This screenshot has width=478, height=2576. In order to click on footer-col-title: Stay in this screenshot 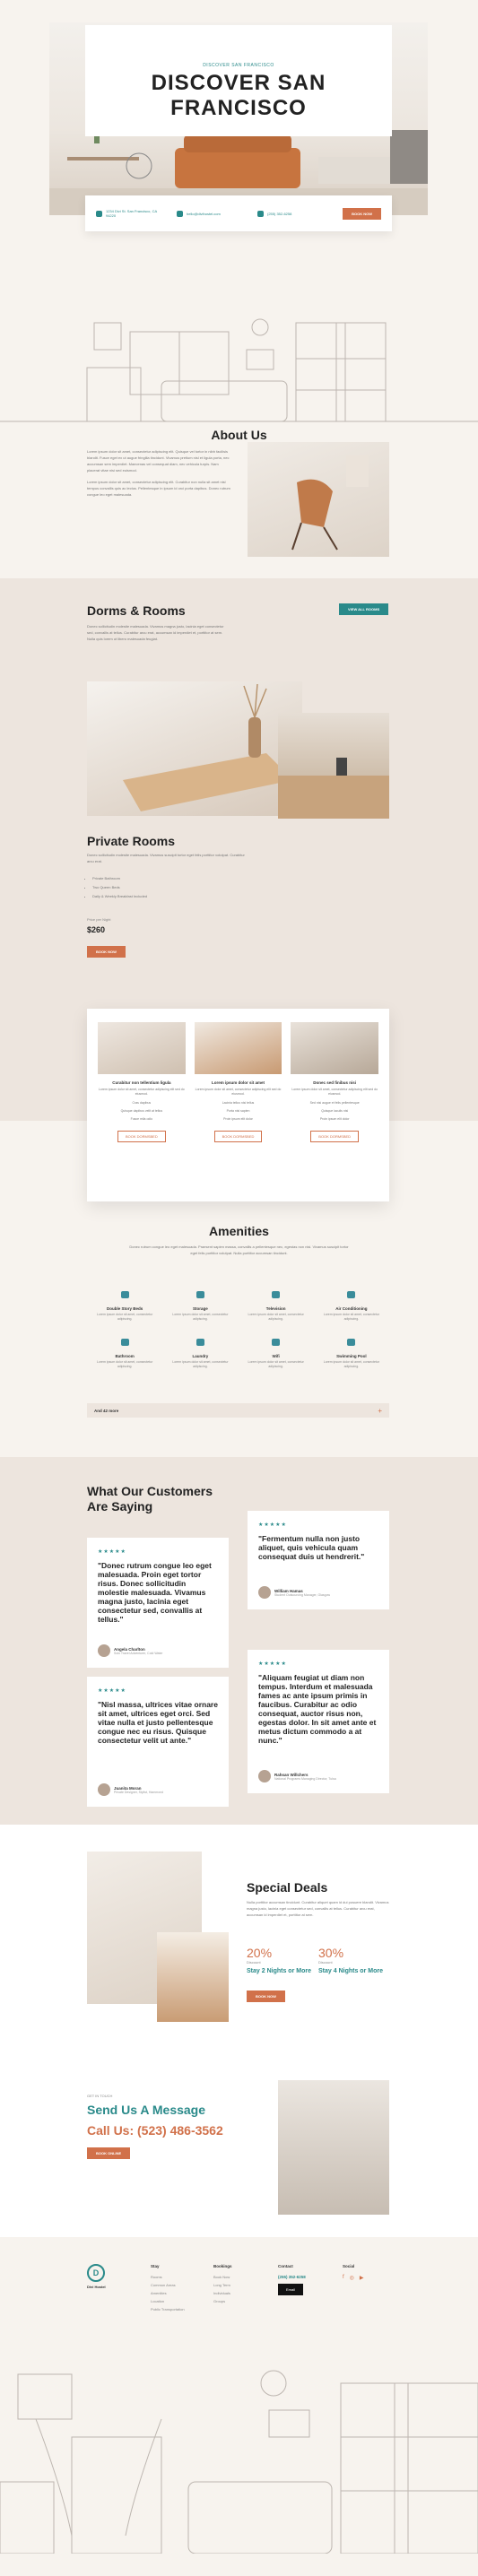, I will do `click(155, 2266)`.